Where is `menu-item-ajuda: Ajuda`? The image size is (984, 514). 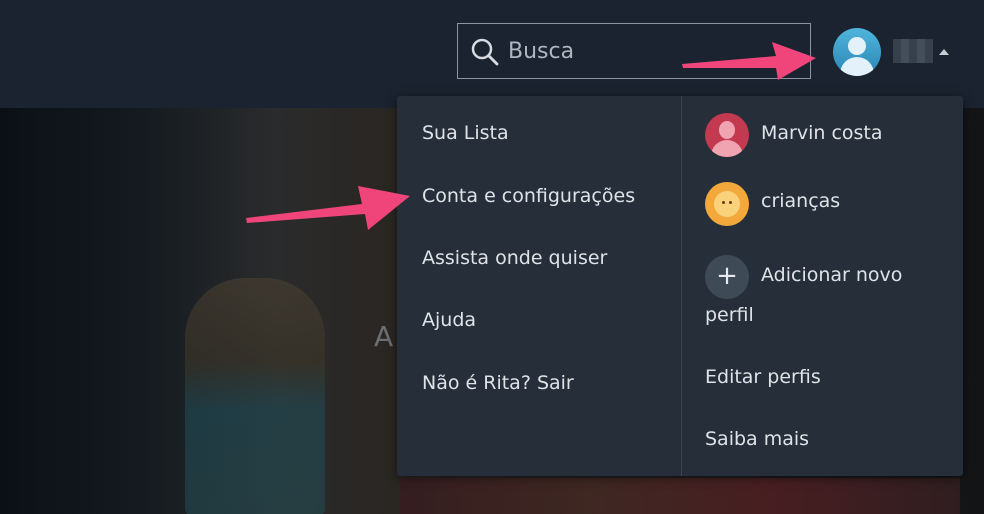 menu-item-ajuda: Ajuda is located at coordinates (449, 320).